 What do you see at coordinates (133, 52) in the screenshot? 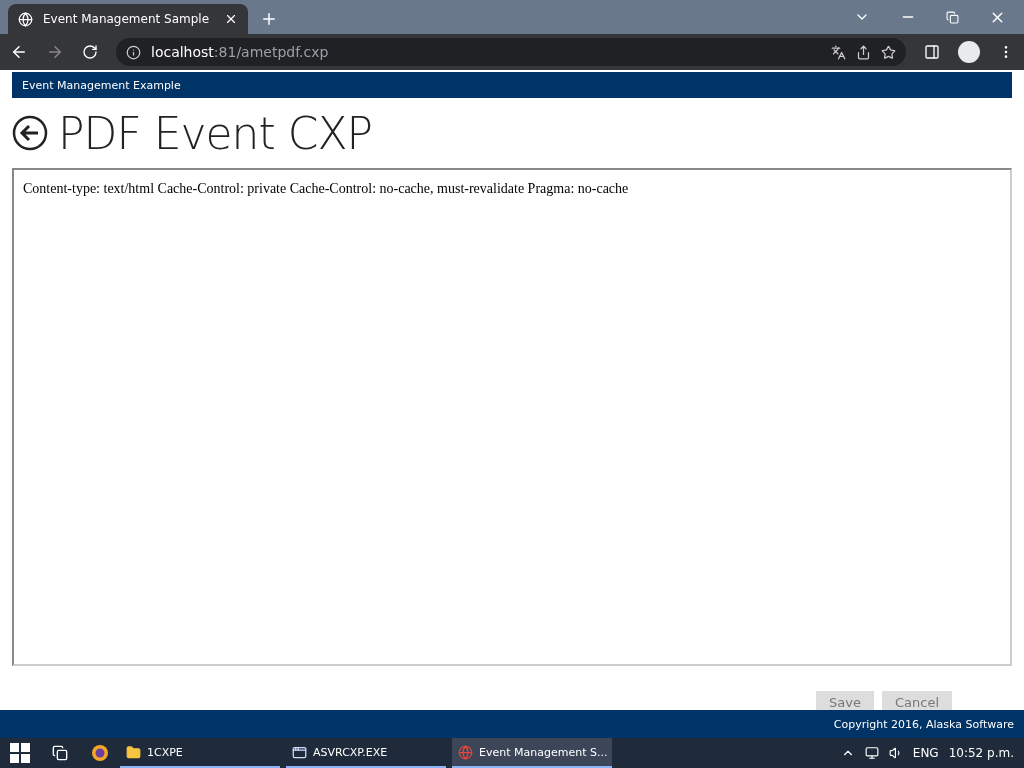
I see `info-icon` at bounding box center [133, 52].